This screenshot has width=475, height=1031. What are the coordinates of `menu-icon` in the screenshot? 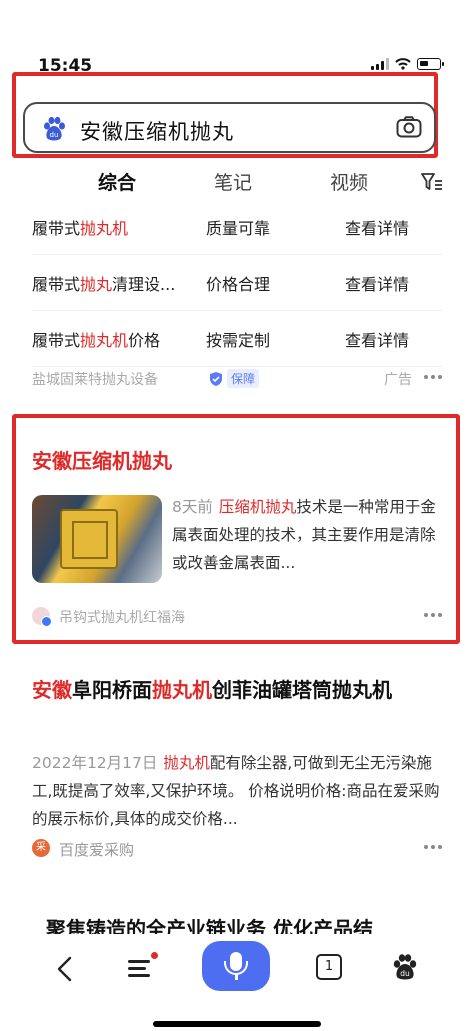 It's located at (143, 967).